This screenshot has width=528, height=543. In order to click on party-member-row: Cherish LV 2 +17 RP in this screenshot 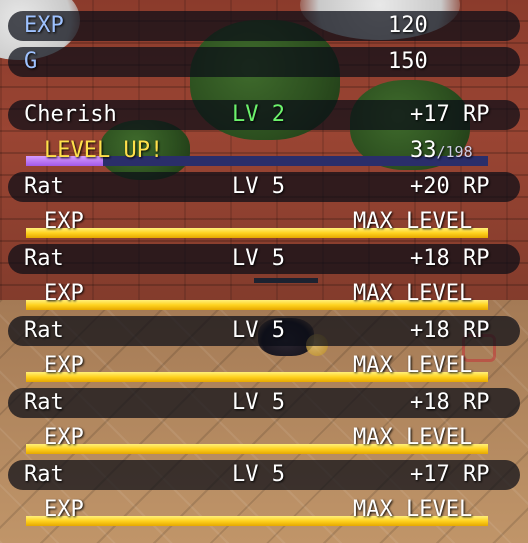, I will do `click(264, 115)`.